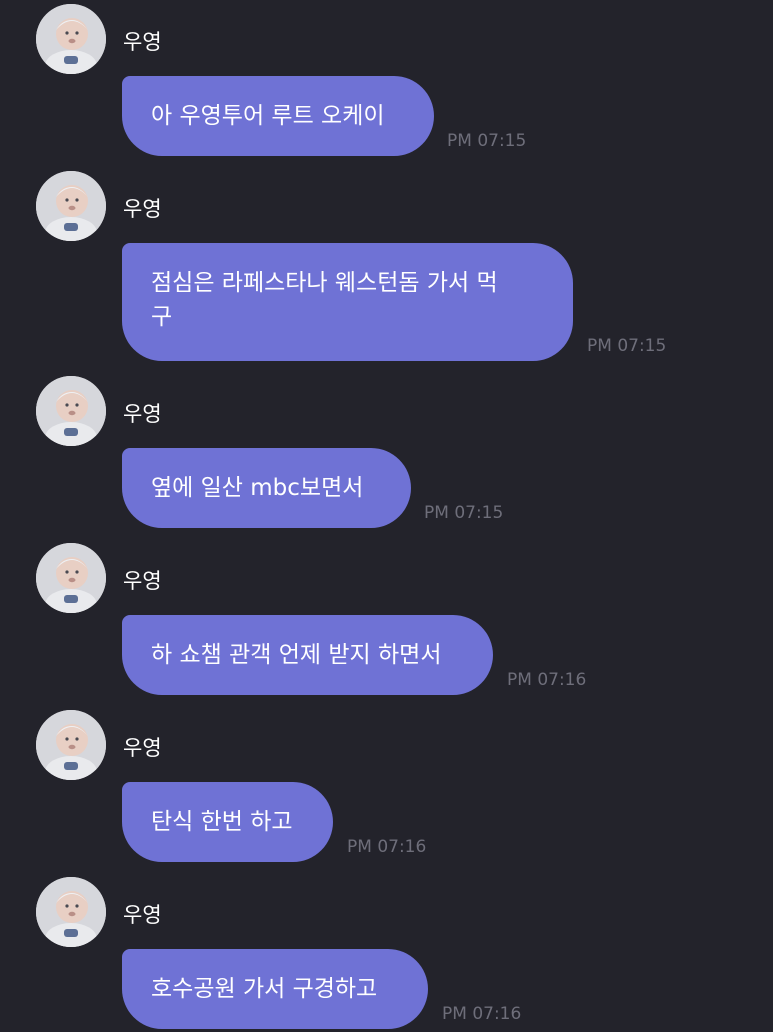  I want to click on message-bubble: 호수공원 가서 구경하고, so click(275, 989).